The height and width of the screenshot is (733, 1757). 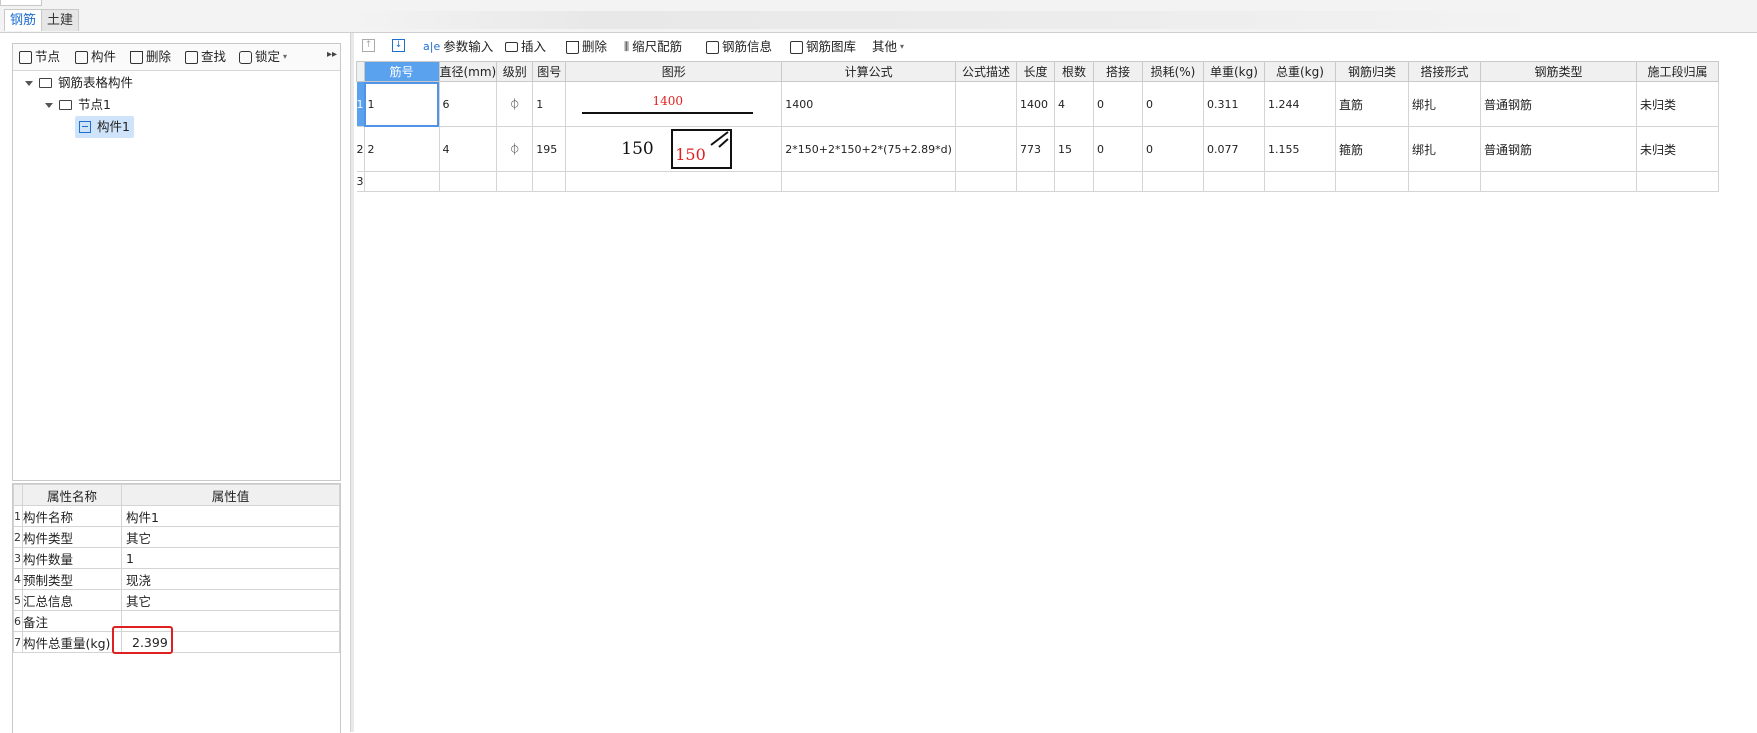 What do you see at coordinates (263, 57) in the screenshot?
I see `lock-button: 锁定 ▾` at bounding box center [263, 57].